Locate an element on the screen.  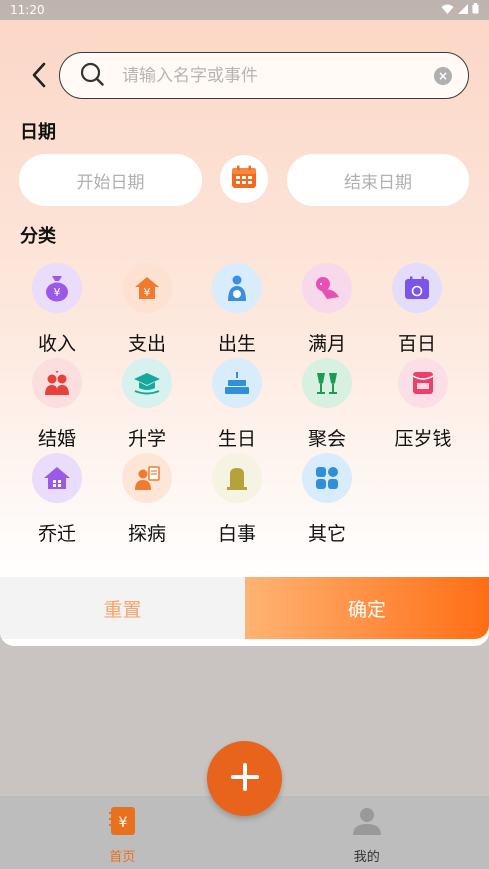
ledger-icon: ¥ is located at coordinates (122, 823).